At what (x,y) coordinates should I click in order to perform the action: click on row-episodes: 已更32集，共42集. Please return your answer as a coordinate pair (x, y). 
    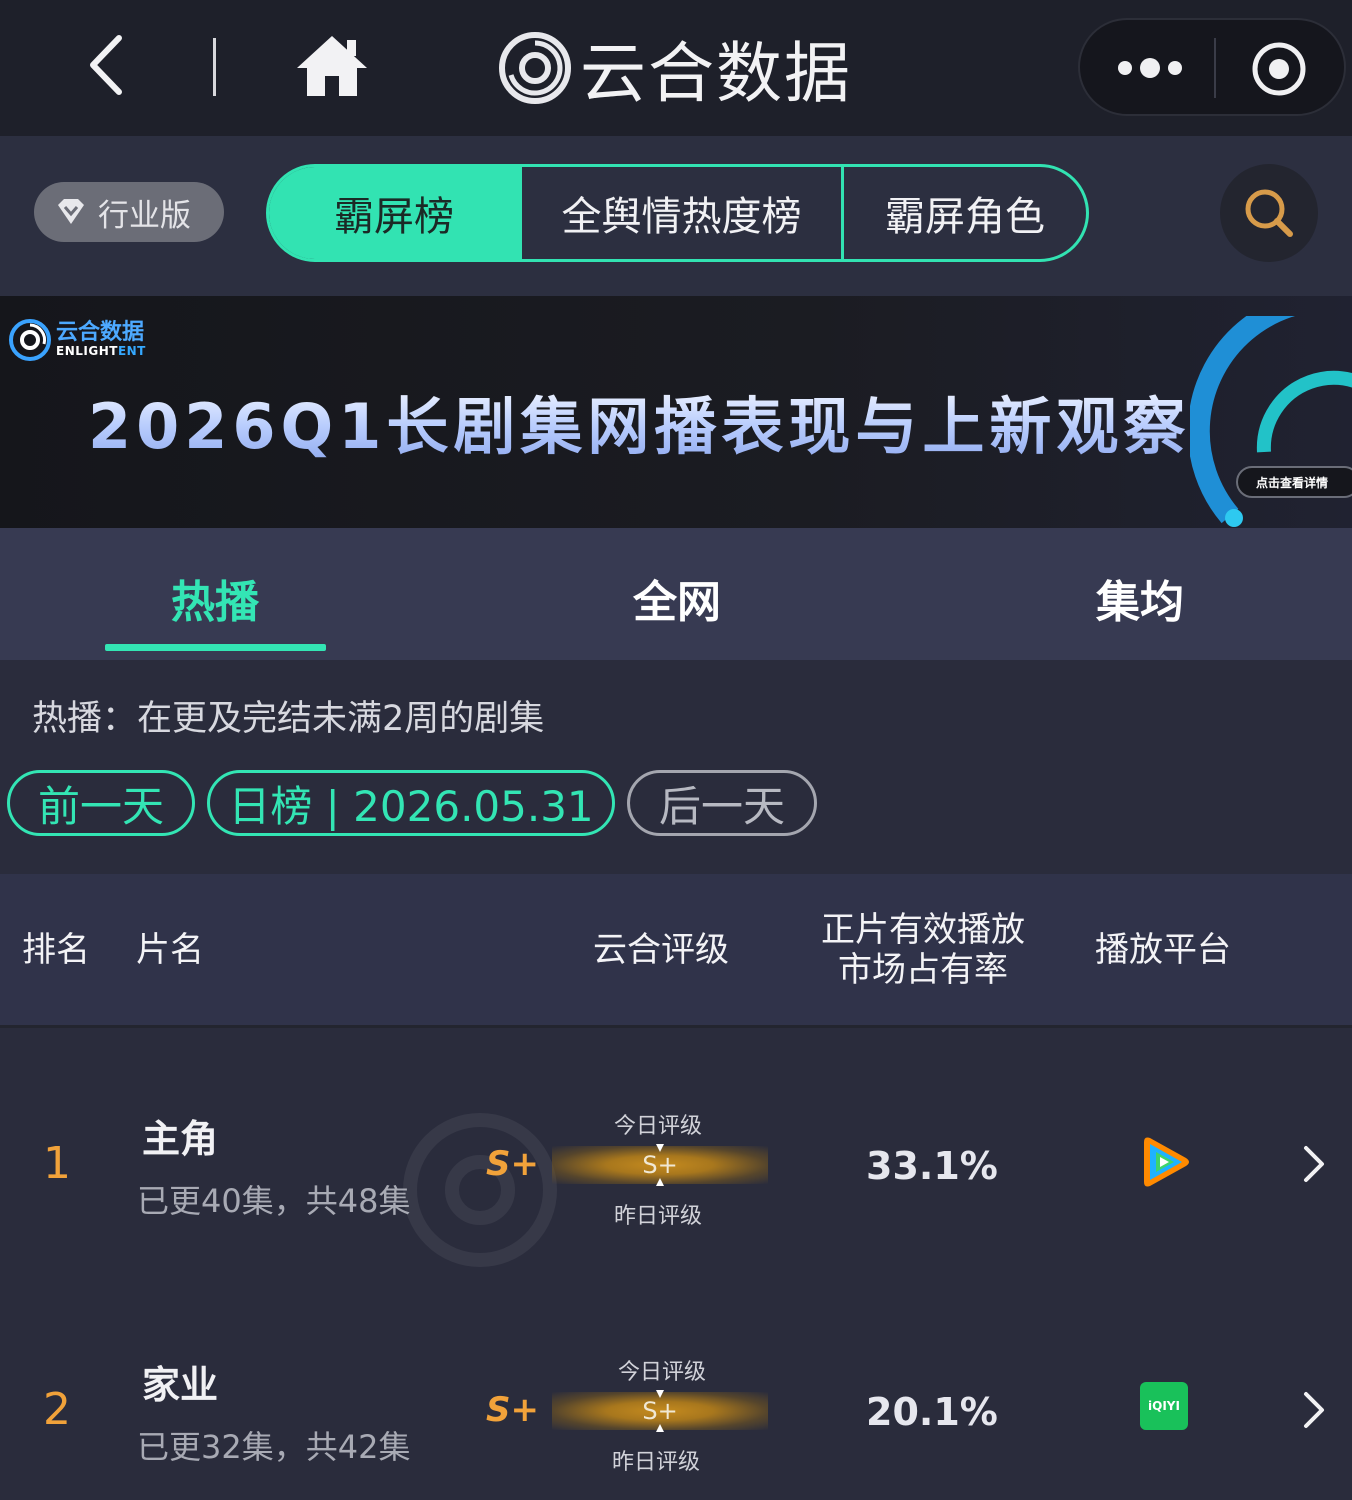
    Looking at the image, I should click on (274, 1447).